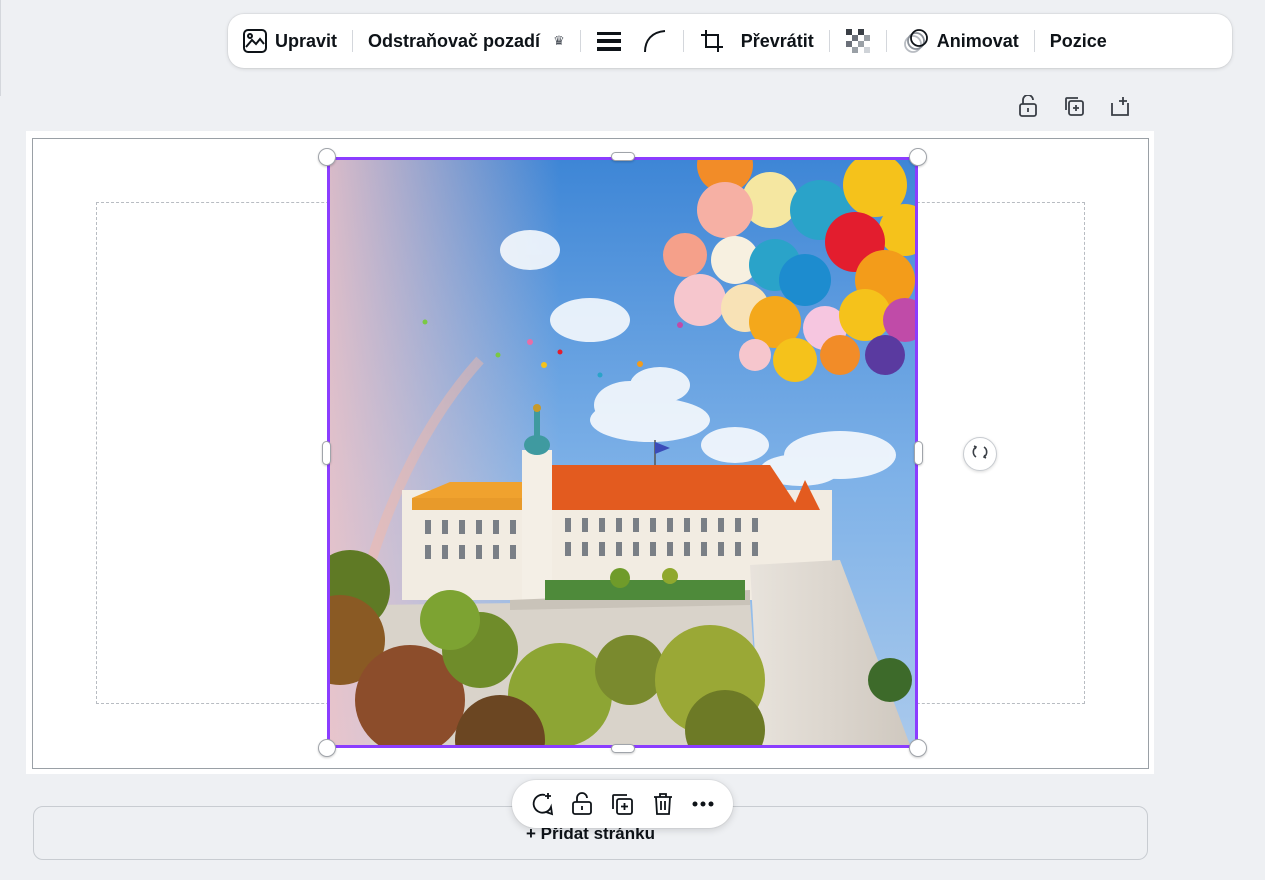 This screenshot has height=880, width=1265. What do you see at coordinates (663, 804) in the screenshot?
I see `delete-icon` at bounding box center [663, 804].